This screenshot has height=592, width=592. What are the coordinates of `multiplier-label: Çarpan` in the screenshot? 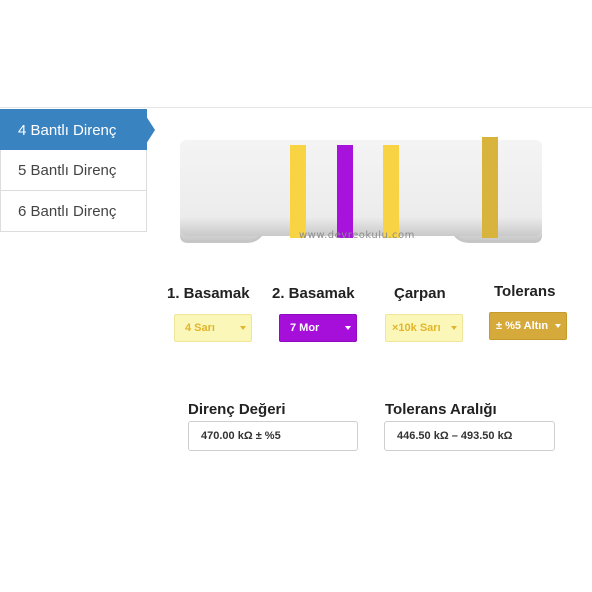 It's located at (420, 293).